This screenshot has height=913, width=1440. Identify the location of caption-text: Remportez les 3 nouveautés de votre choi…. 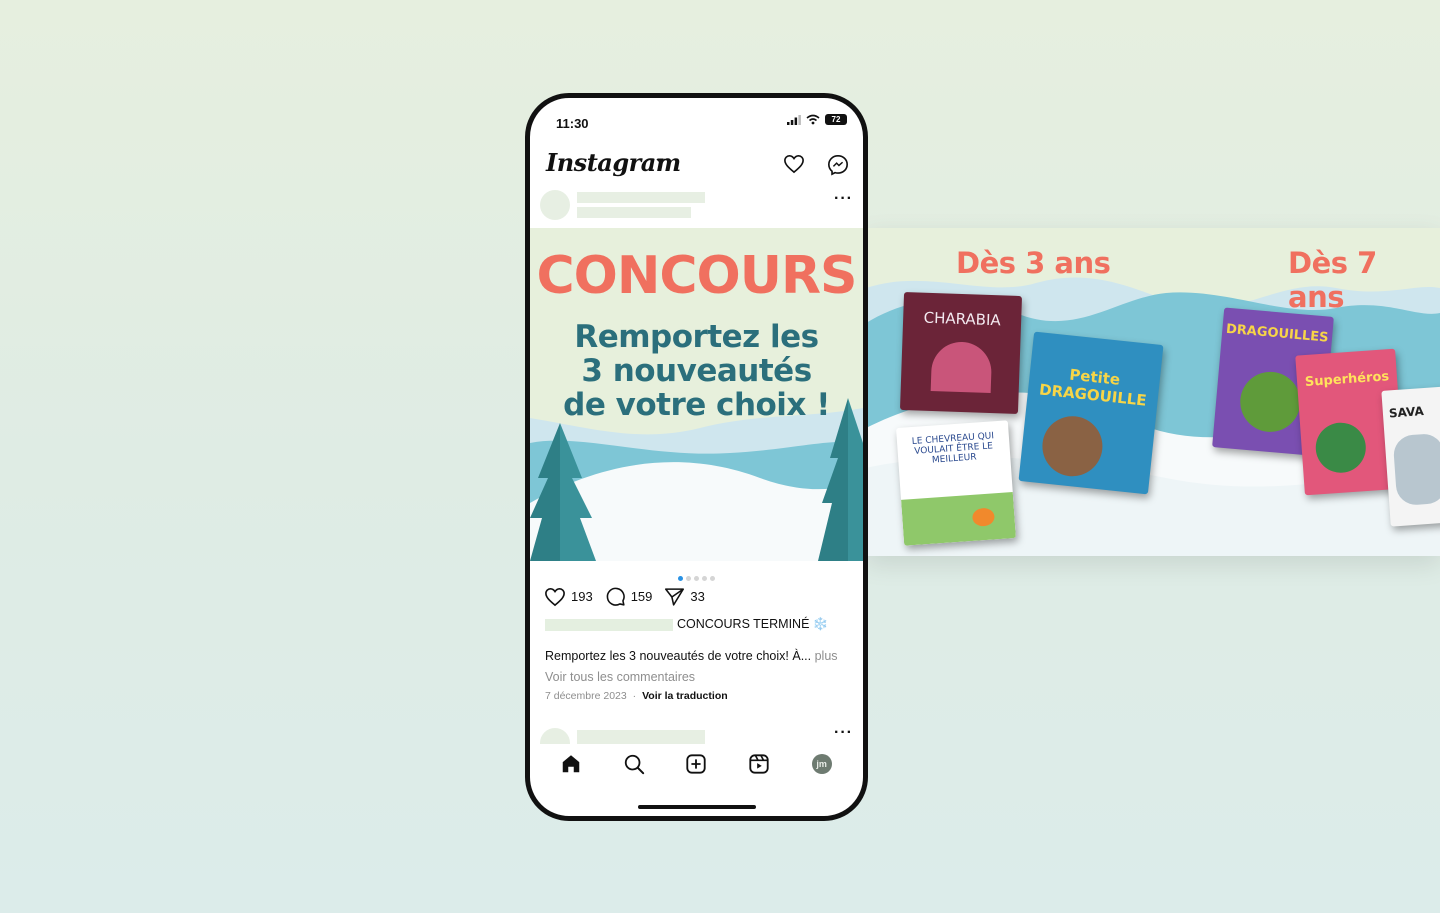
(678, 656).